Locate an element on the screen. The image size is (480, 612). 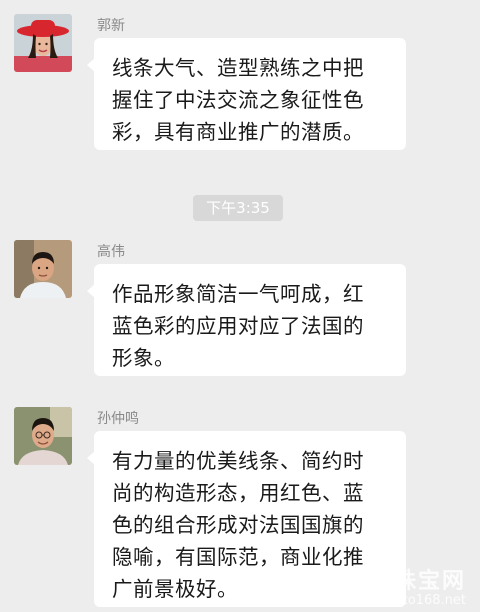
avatar-man-icon is located at coordinates (43, 269).